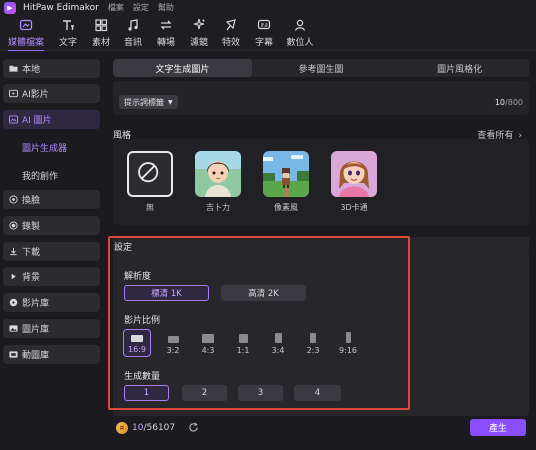 Image resolution: width=536 pixels, height=450 pixels. I want to click on style-thumb-ghibli, so click(218, 174).